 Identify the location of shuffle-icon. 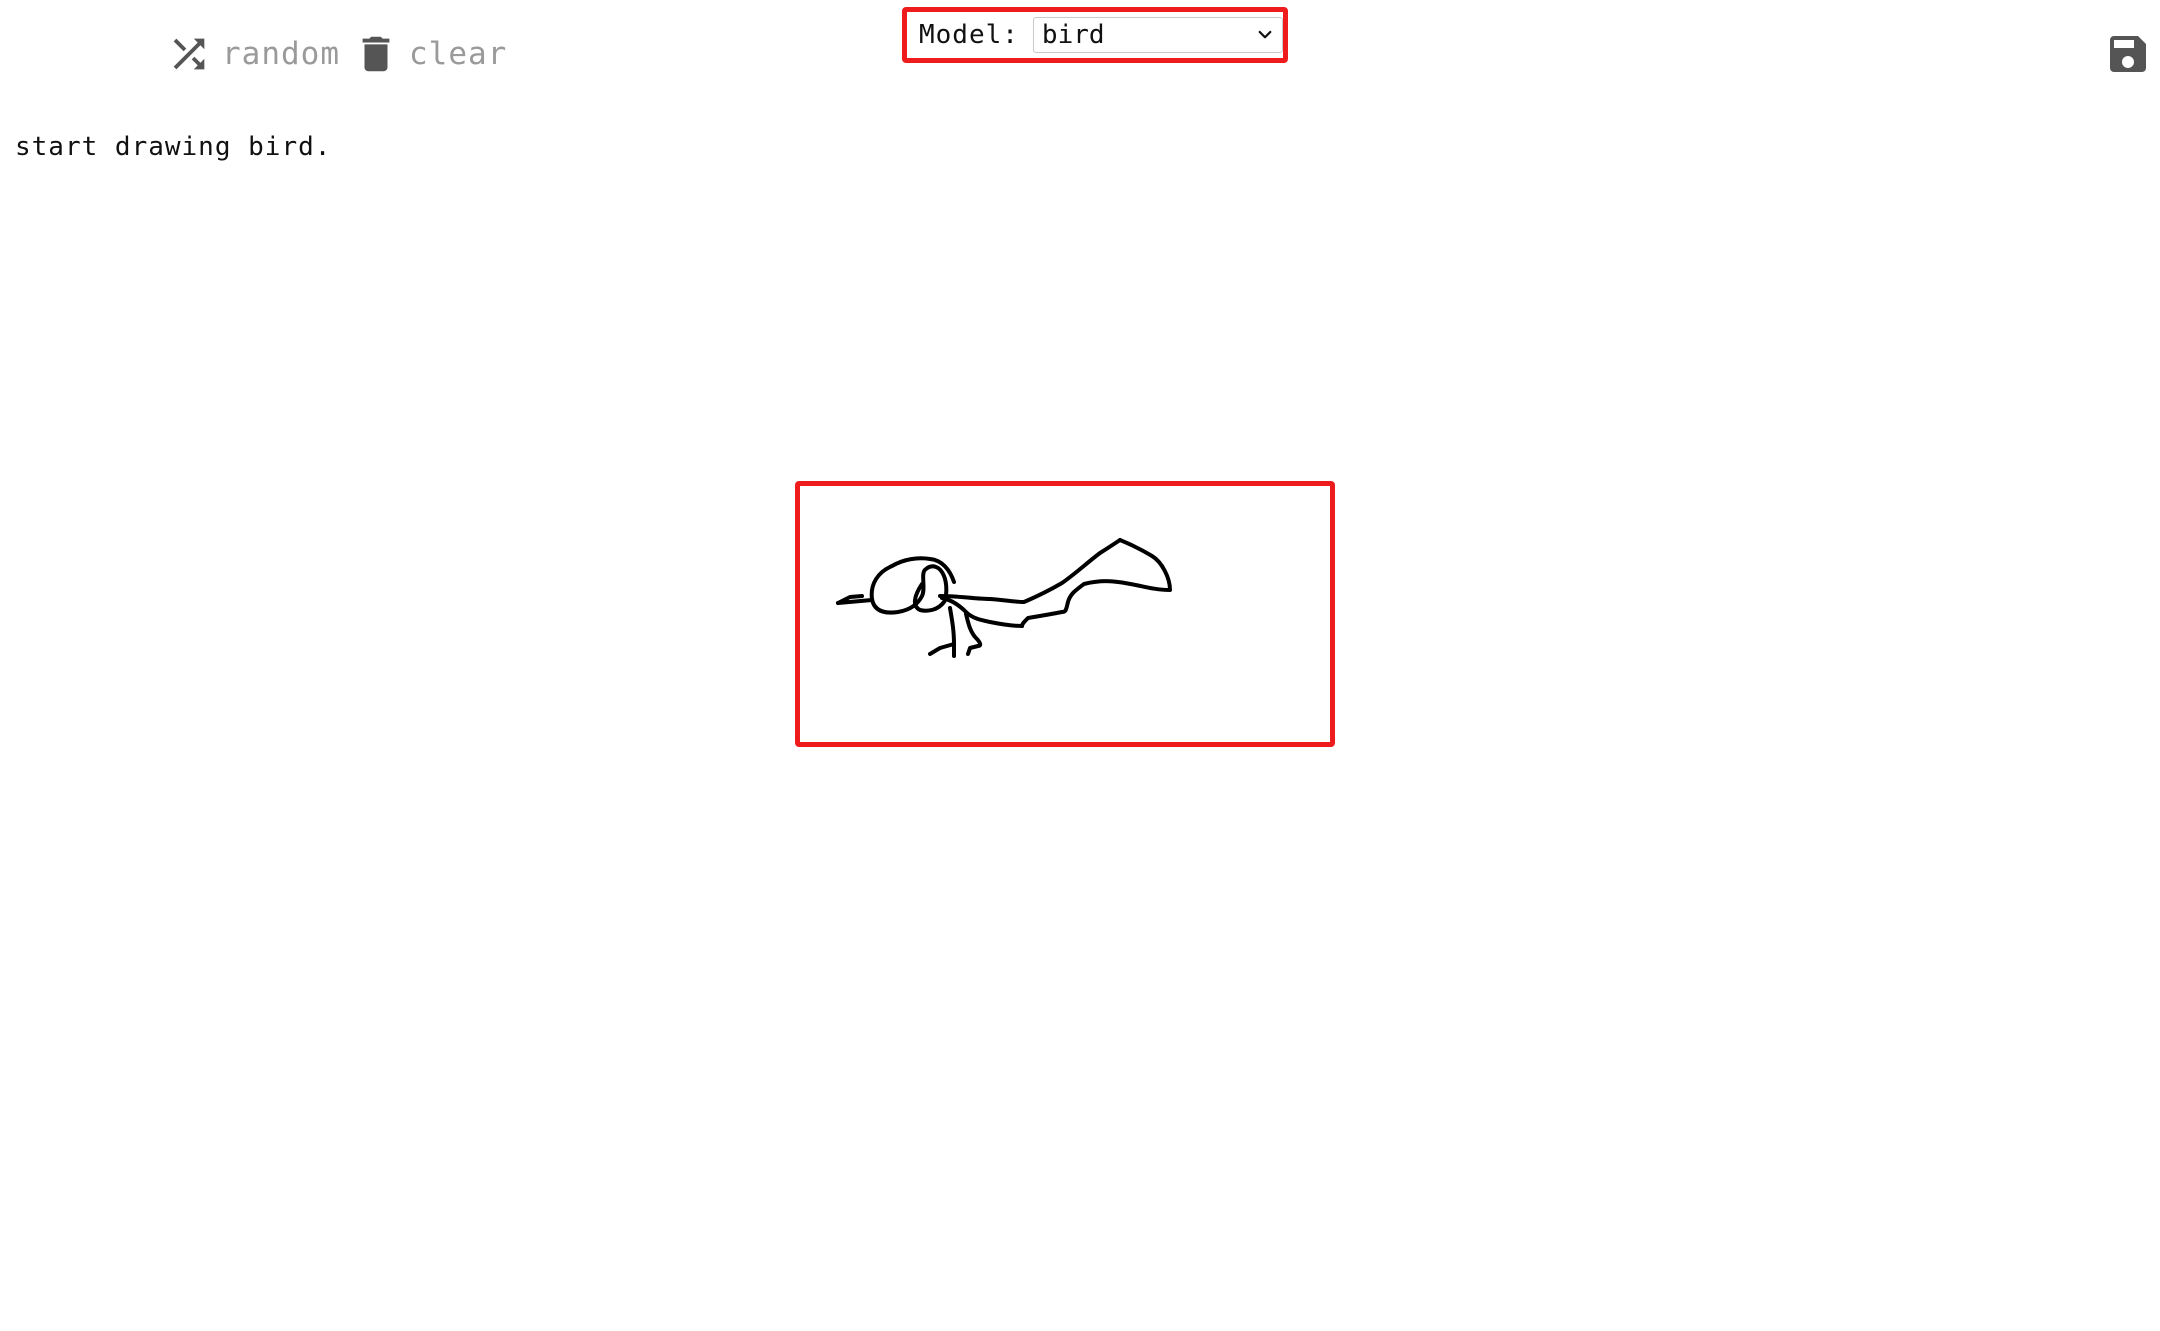
(189, 54).